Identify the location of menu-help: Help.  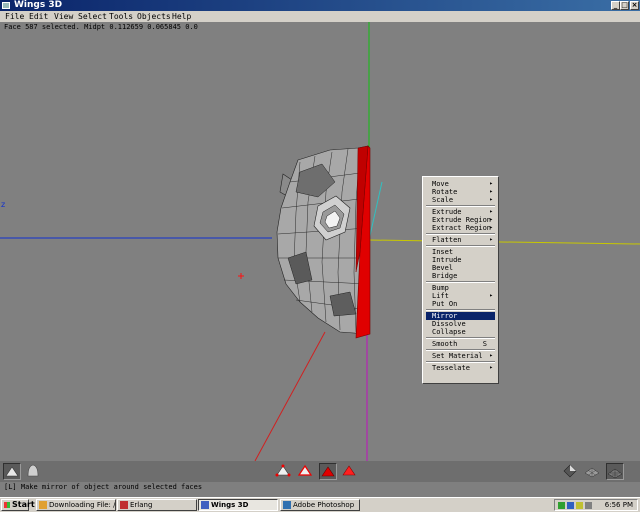
(181, 16).